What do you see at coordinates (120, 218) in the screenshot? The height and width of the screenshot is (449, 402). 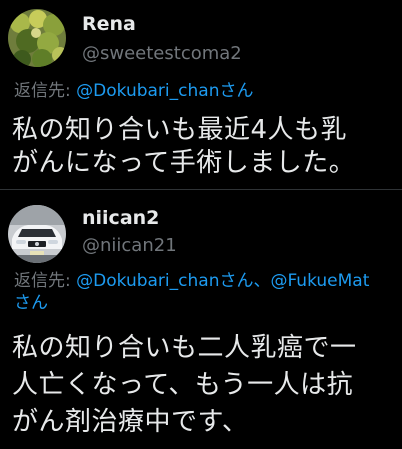 I see `display-name: niican2` at bounding box center [120, 218].